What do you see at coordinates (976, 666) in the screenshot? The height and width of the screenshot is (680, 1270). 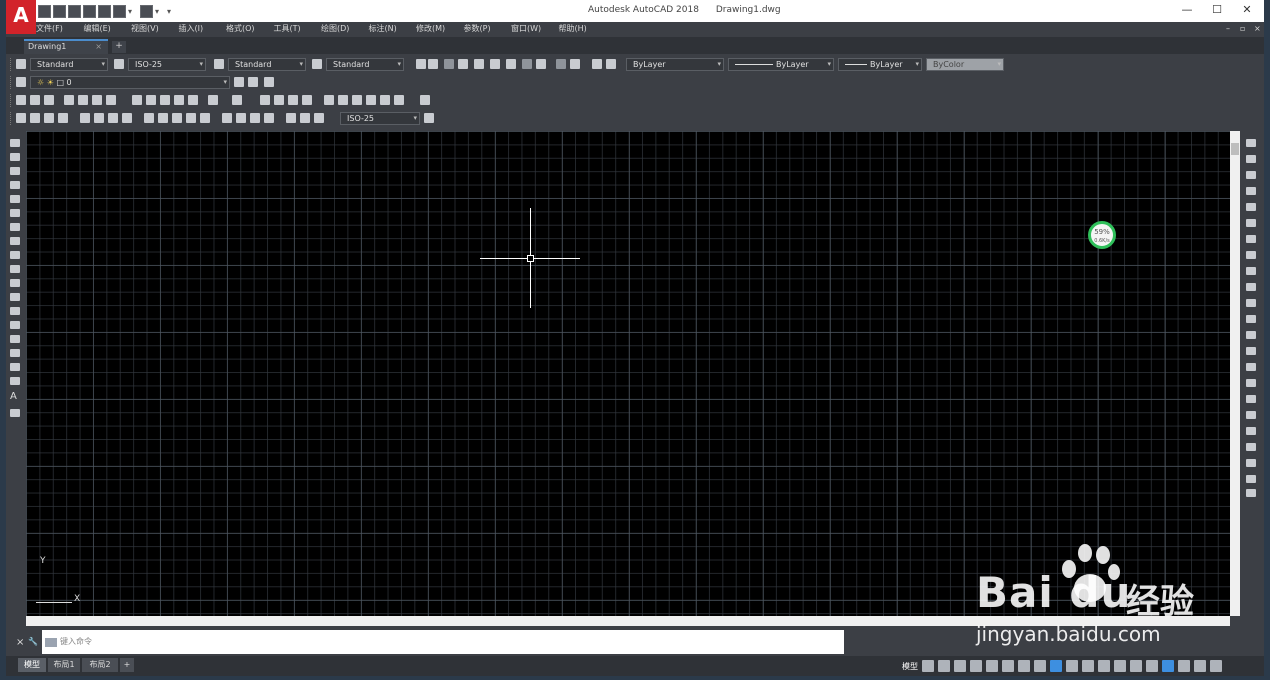 I see `polar-icon` at bounding box center [976, 666].